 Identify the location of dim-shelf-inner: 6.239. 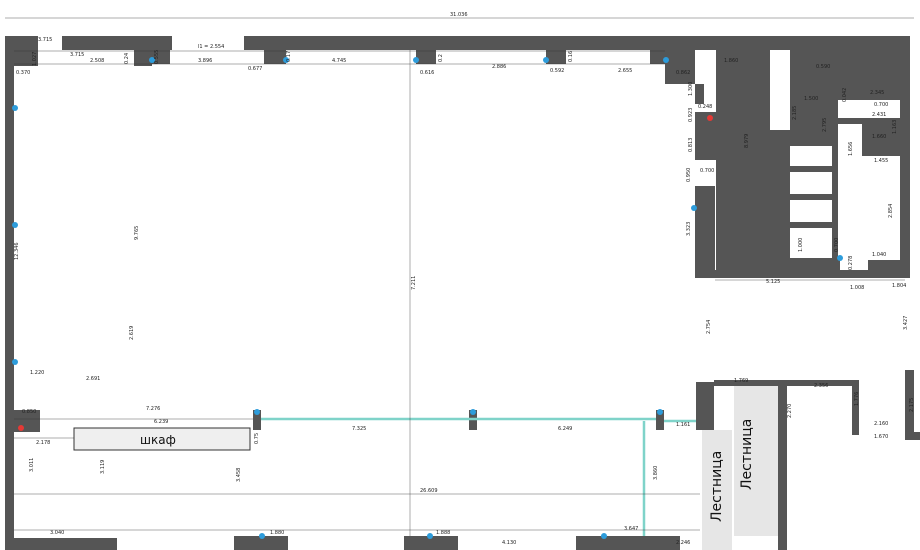
(161, 422).